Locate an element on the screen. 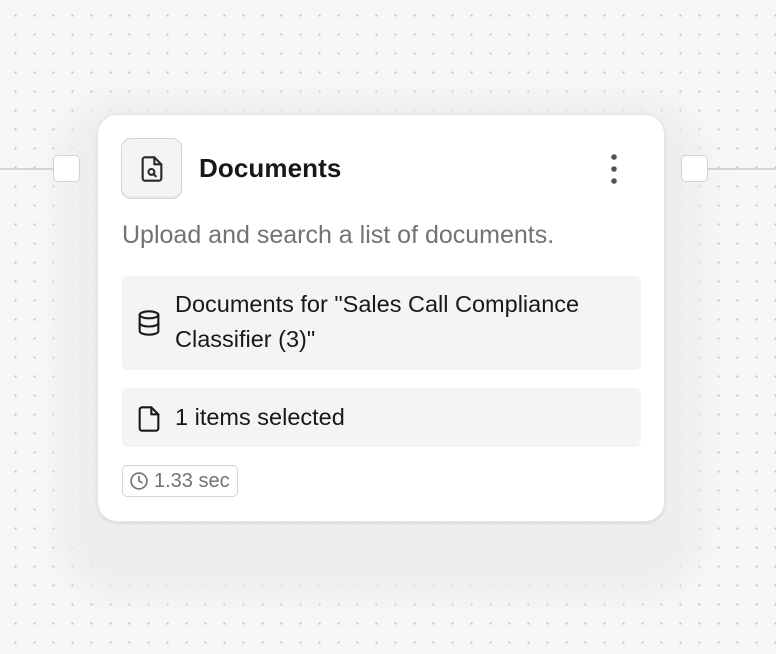  file-icon is located at coordinates (149, 421).